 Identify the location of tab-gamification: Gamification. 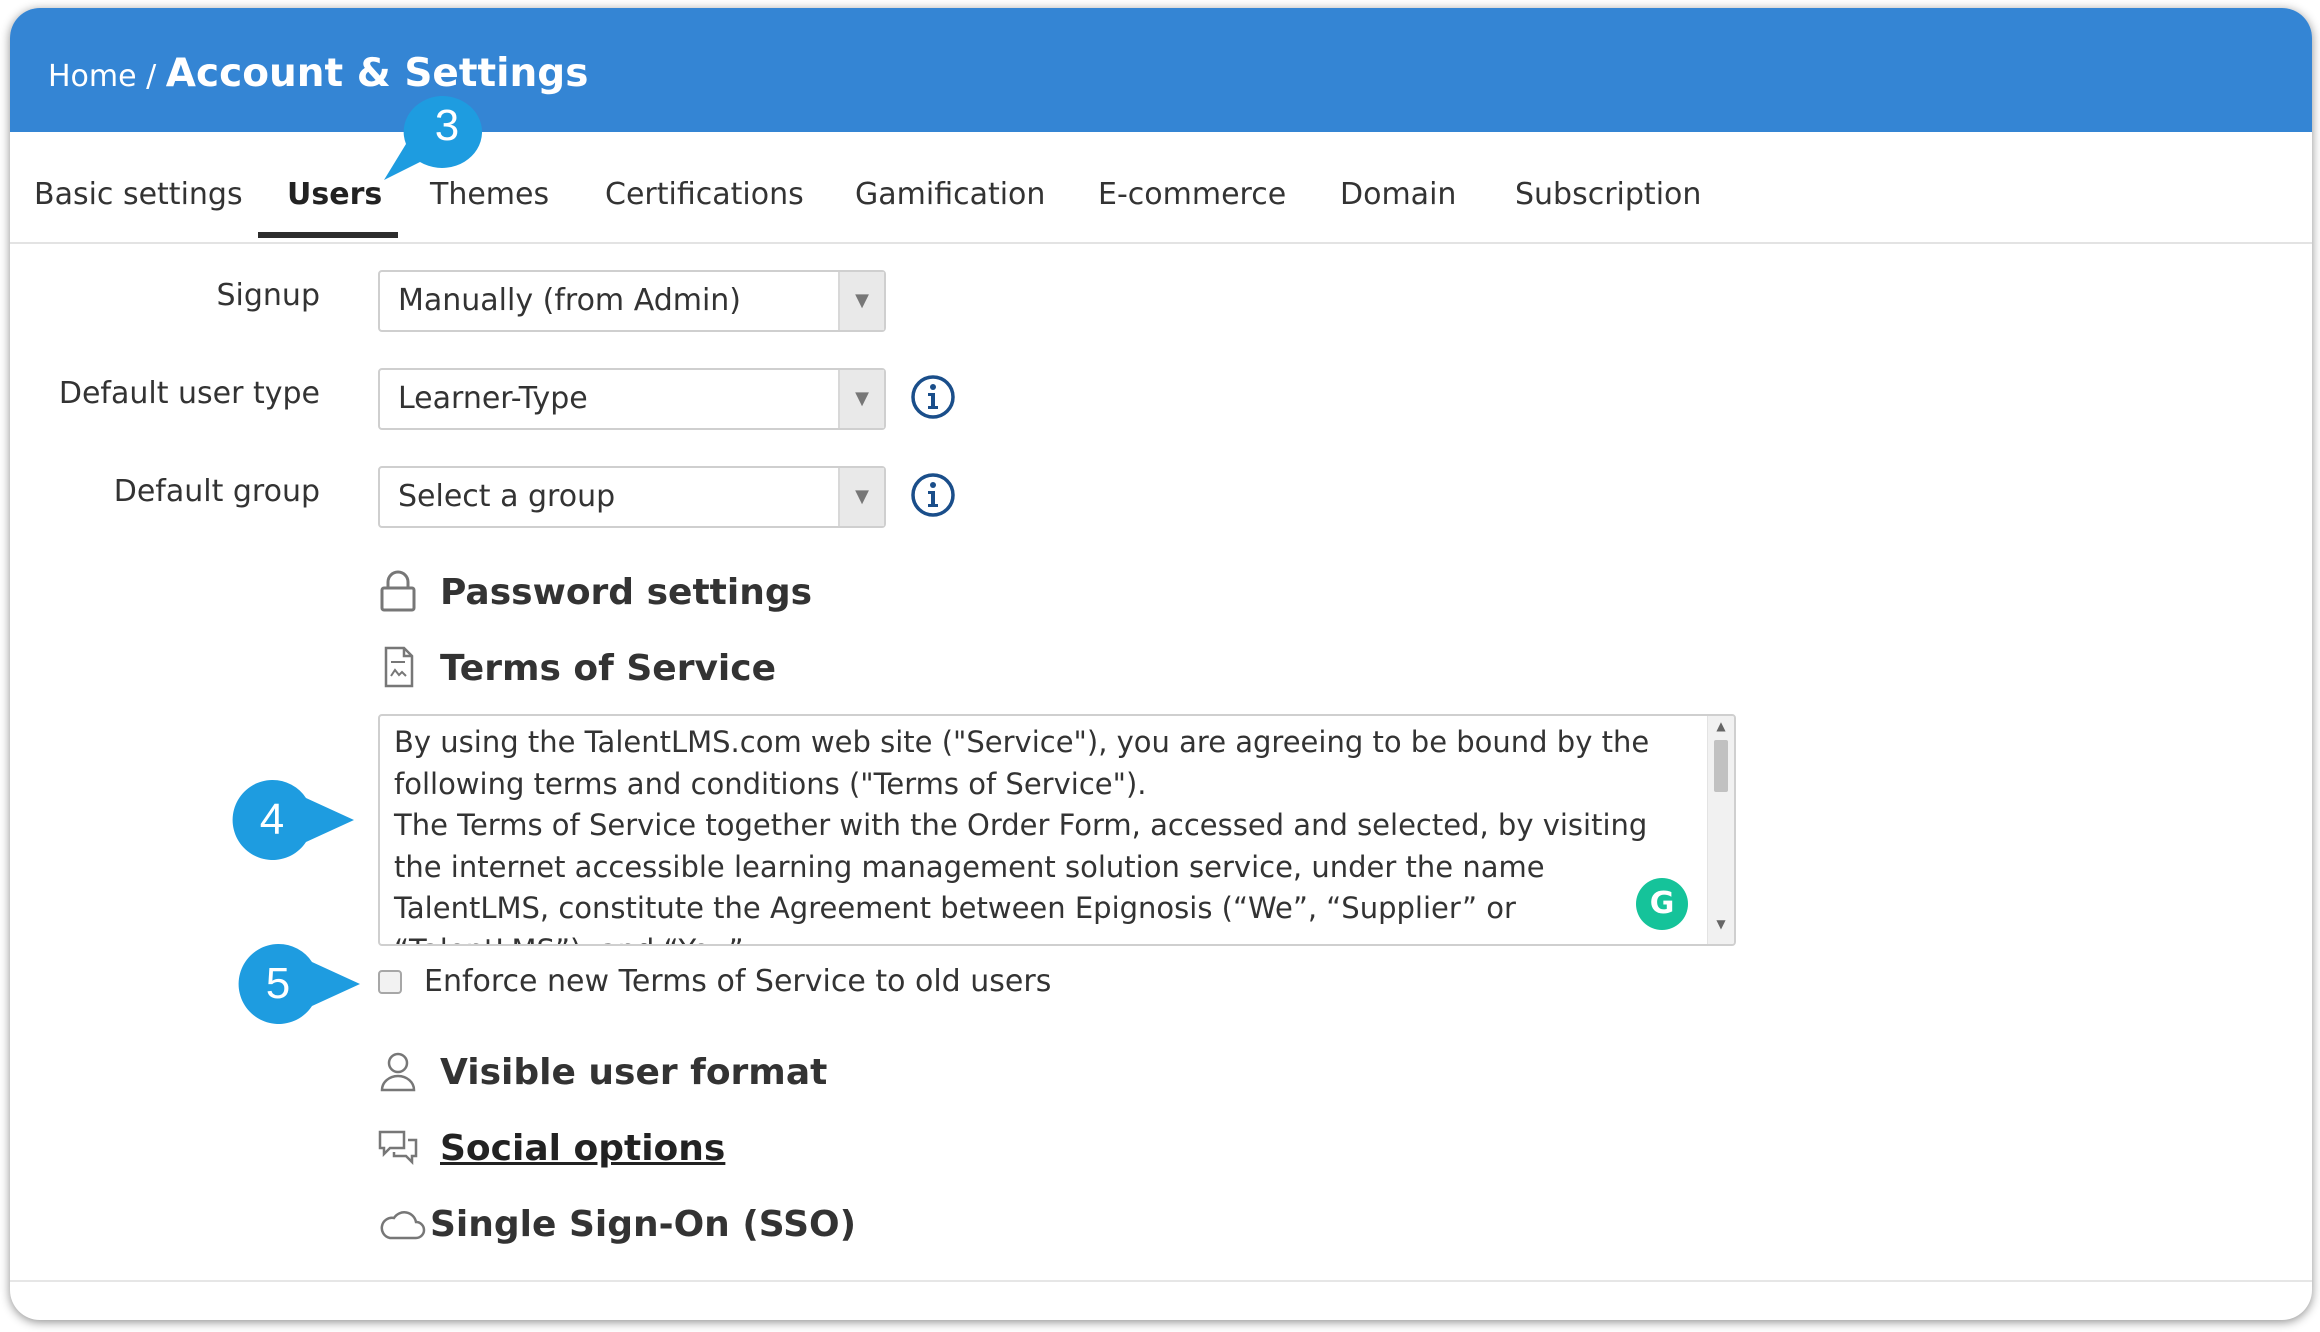
(950, 187).